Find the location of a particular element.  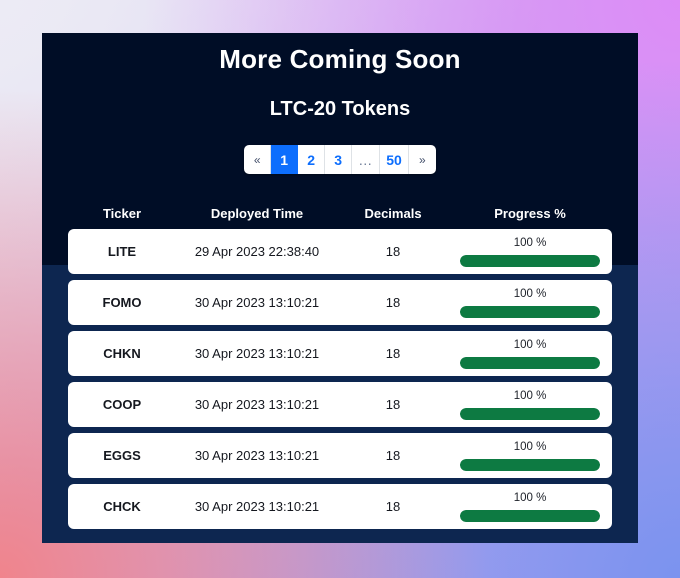

table-row: COOP 30 Apr 2023 13:10:21 18 100 % is located at coordinates (340, 404).